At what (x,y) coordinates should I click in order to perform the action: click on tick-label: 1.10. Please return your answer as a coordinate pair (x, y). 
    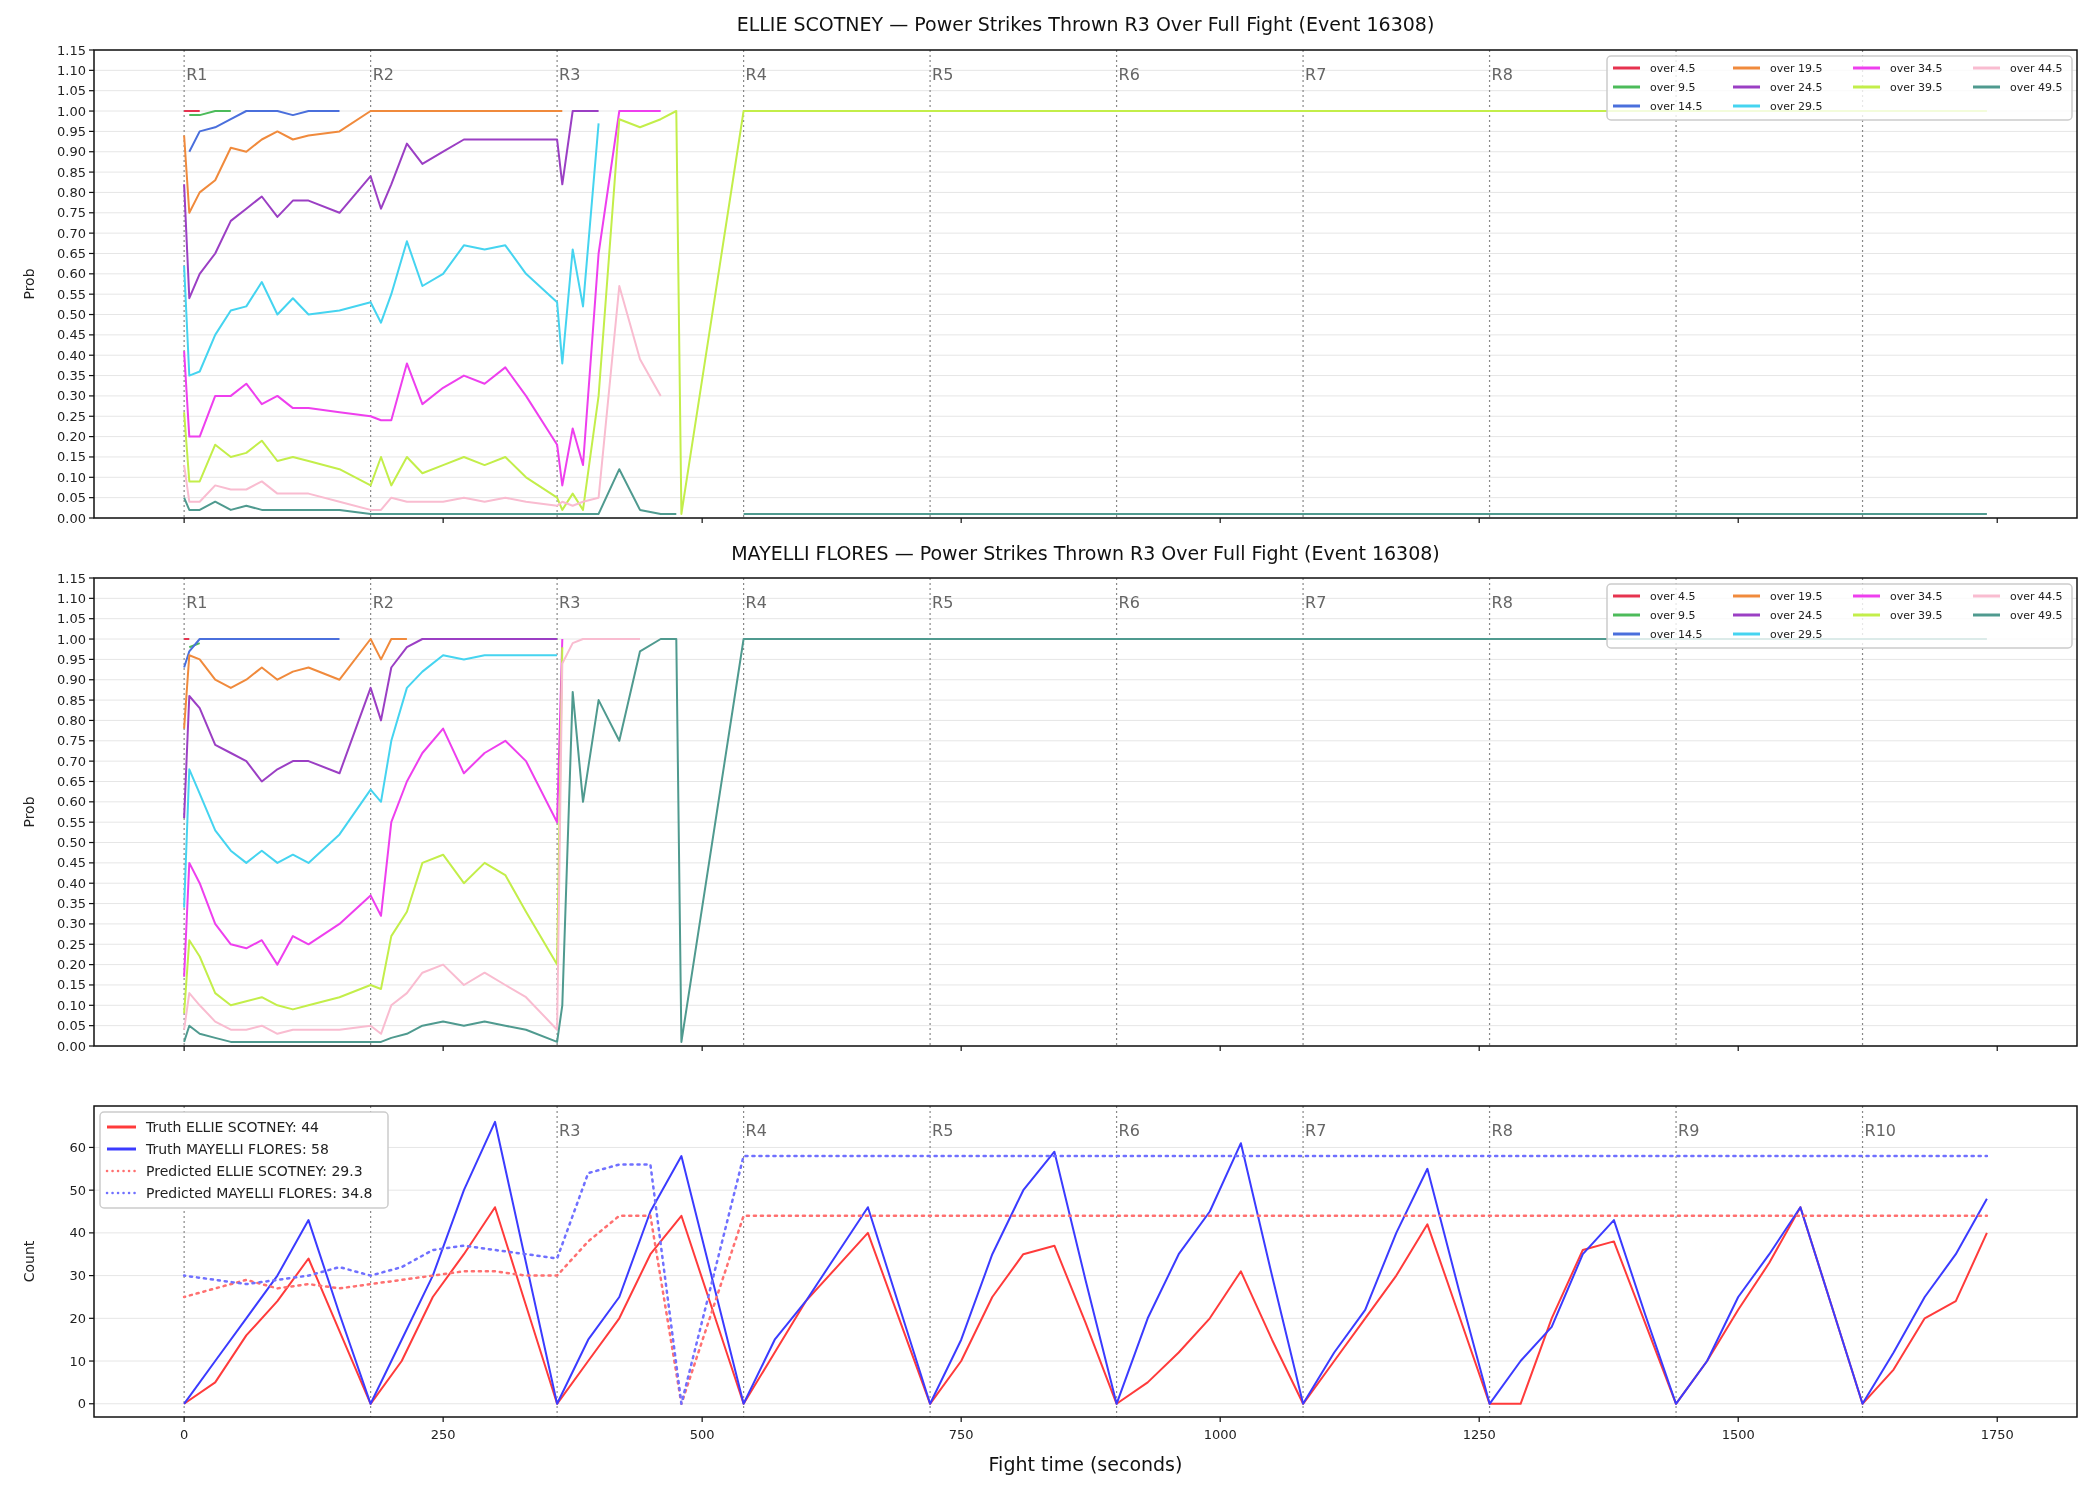
    Looking at the image, I should click on (71, 70).